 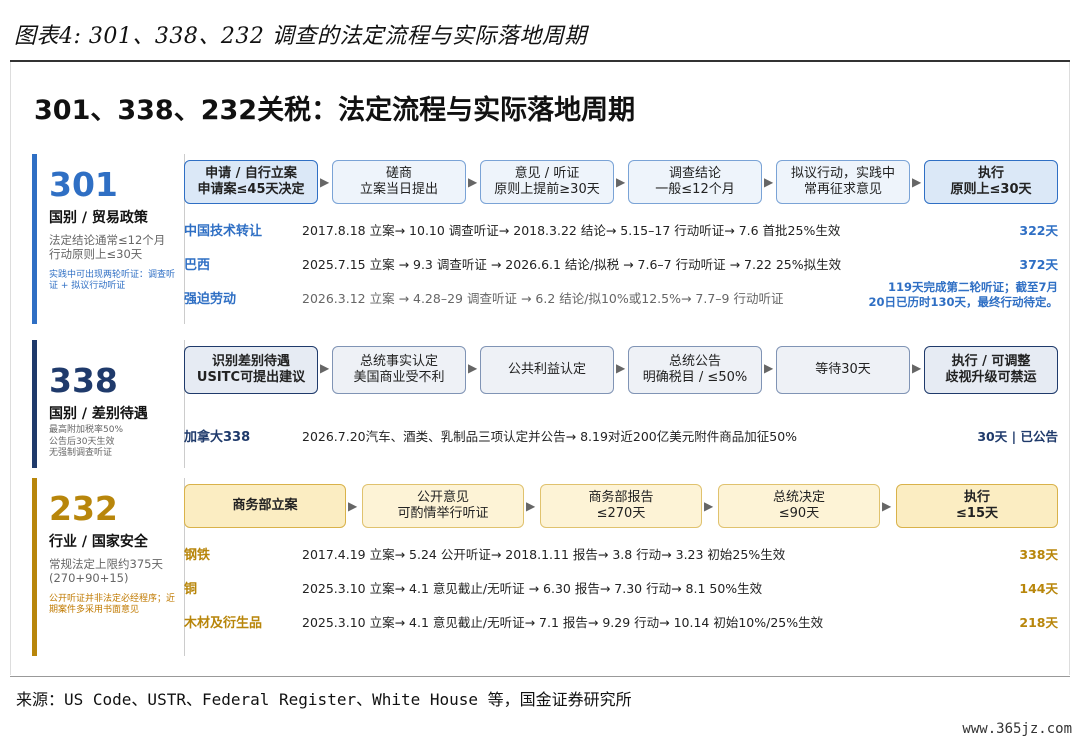 I want to click on case-label: 强迫劳动, so click(x=210, y=299).